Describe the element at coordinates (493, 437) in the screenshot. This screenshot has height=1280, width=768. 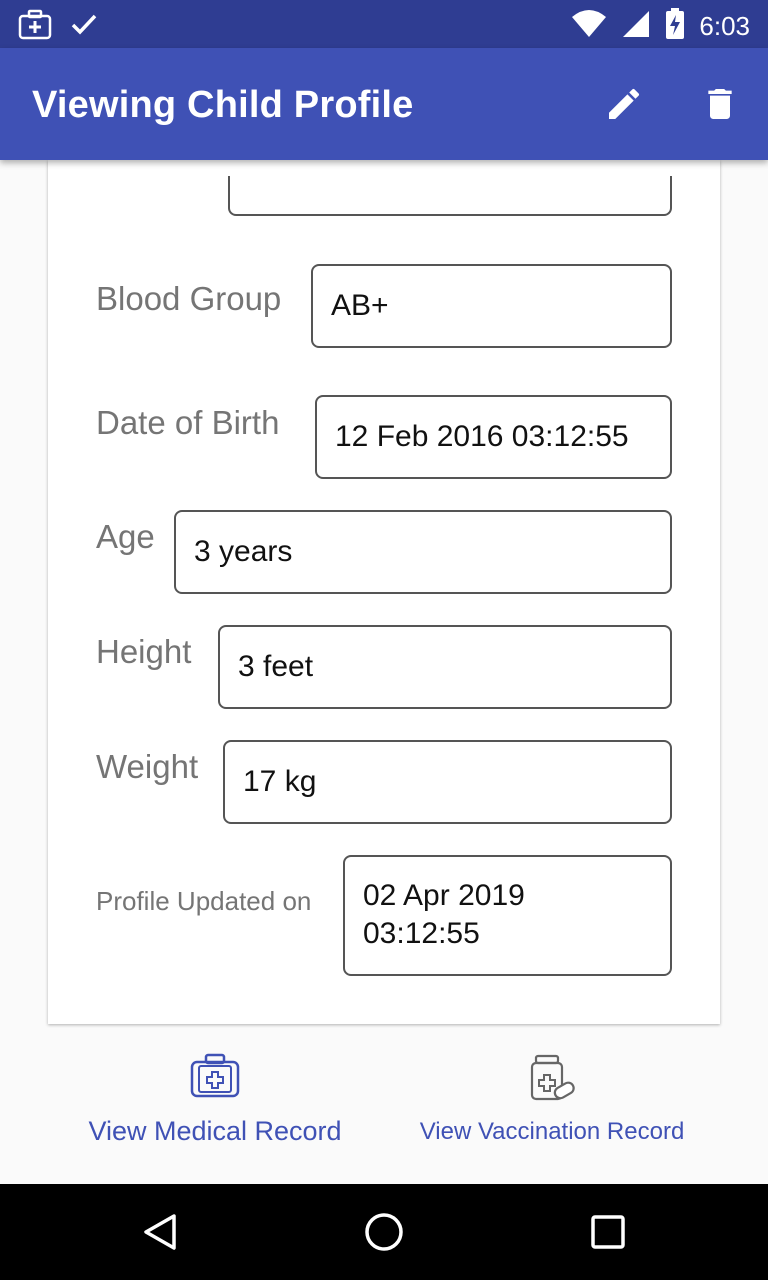
I see `date-of-birth-field: 12 Feb 2016 03:12:55` at that location.